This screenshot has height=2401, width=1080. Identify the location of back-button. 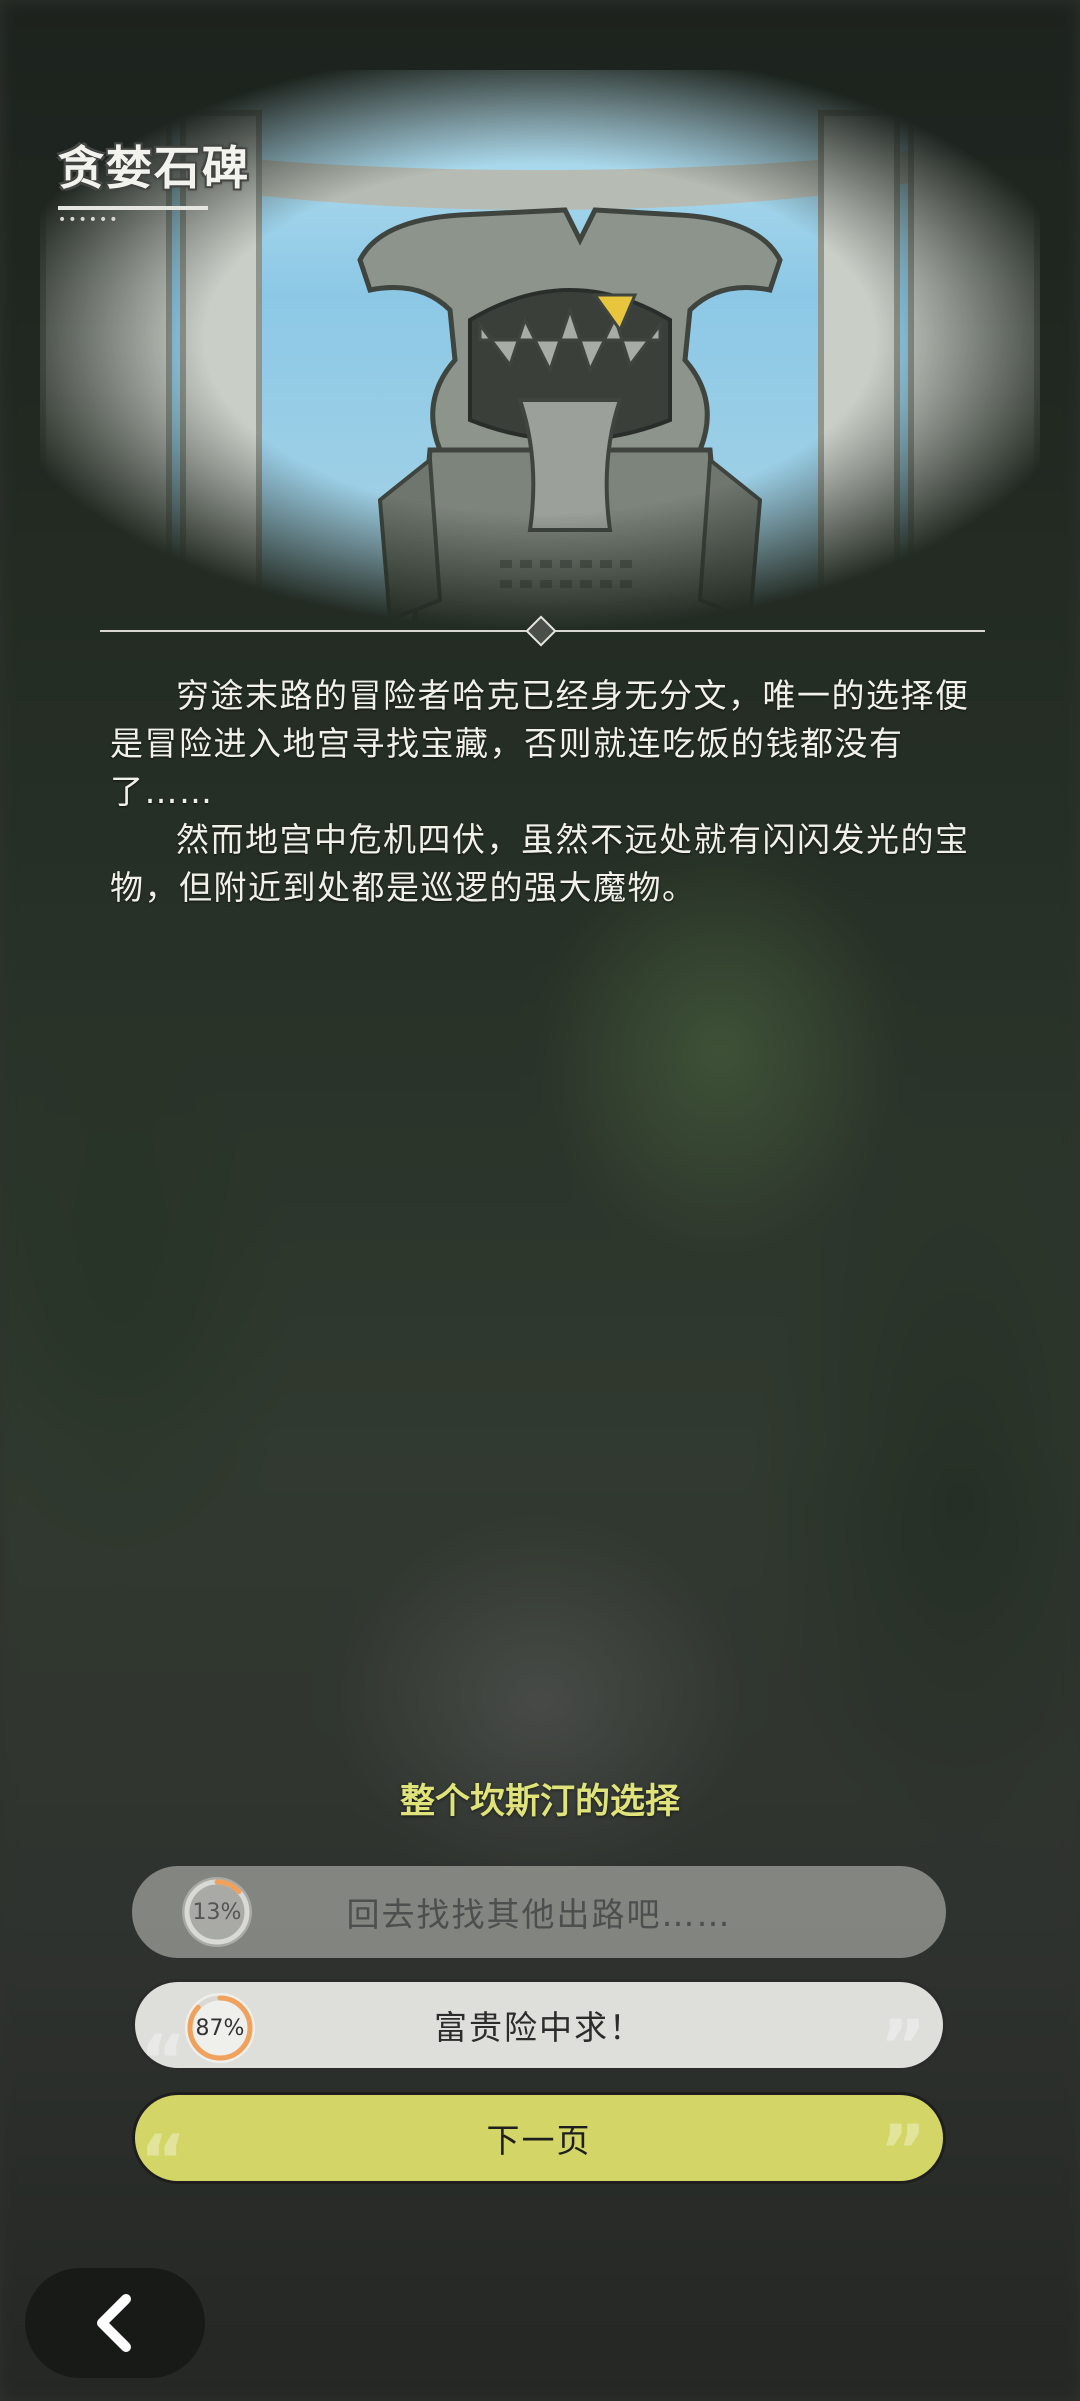
(115, 2323).